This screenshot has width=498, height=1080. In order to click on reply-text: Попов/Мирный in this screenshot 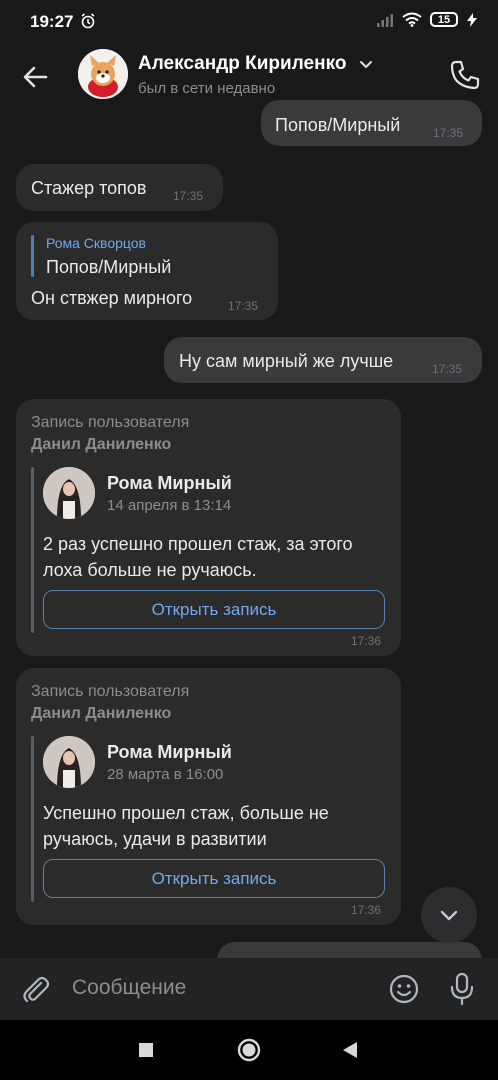, I will do `click(108, 267)`.